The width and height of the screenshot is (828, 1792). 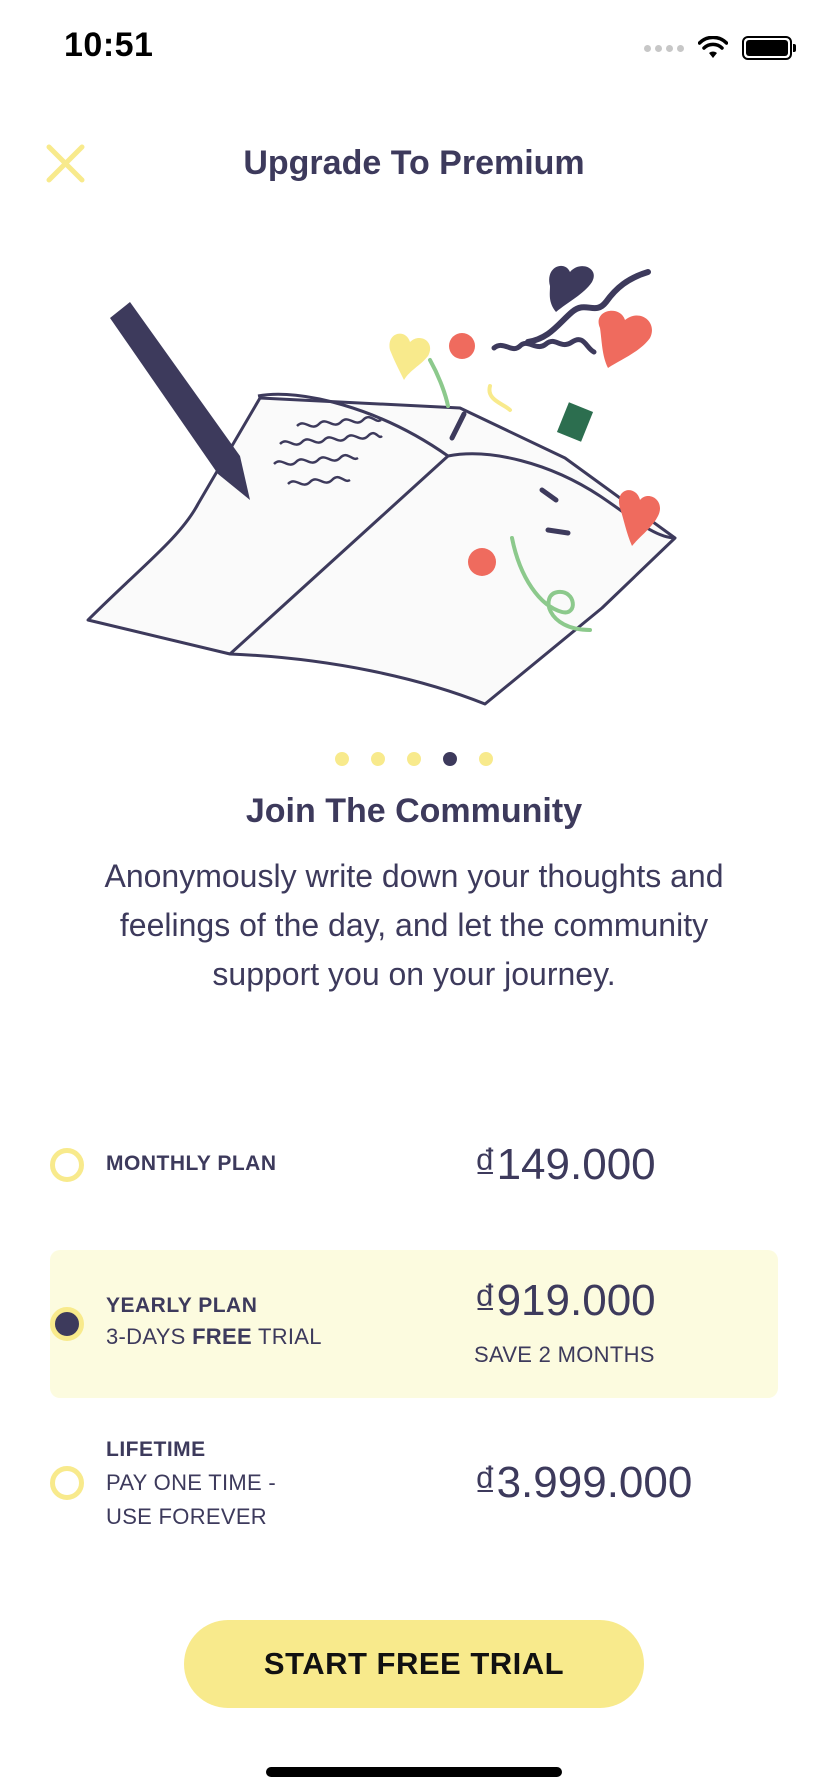 I want to click on plan-name-monthly: MONTHLY PLAN, so click(x=191, y=1163).